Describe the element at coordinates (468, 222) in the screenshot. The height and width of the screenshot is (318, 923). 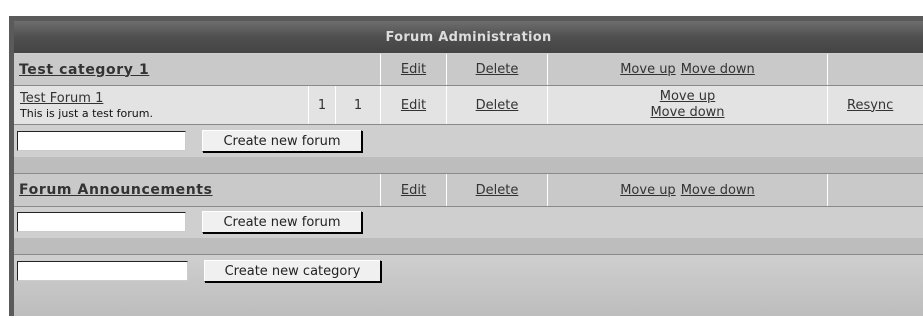
I see `create-forum-row-2: Create new forum` at that location.